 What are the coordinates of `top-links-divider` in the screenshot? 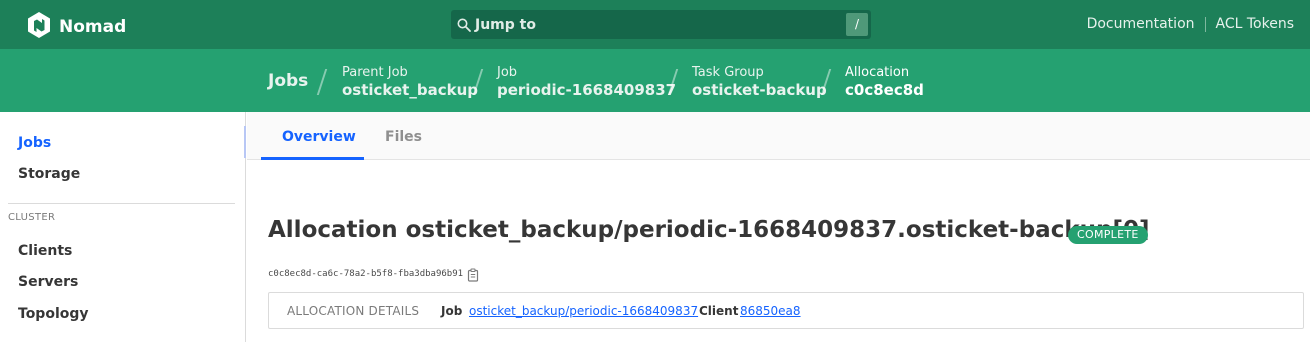 It's located at (1205, 24).